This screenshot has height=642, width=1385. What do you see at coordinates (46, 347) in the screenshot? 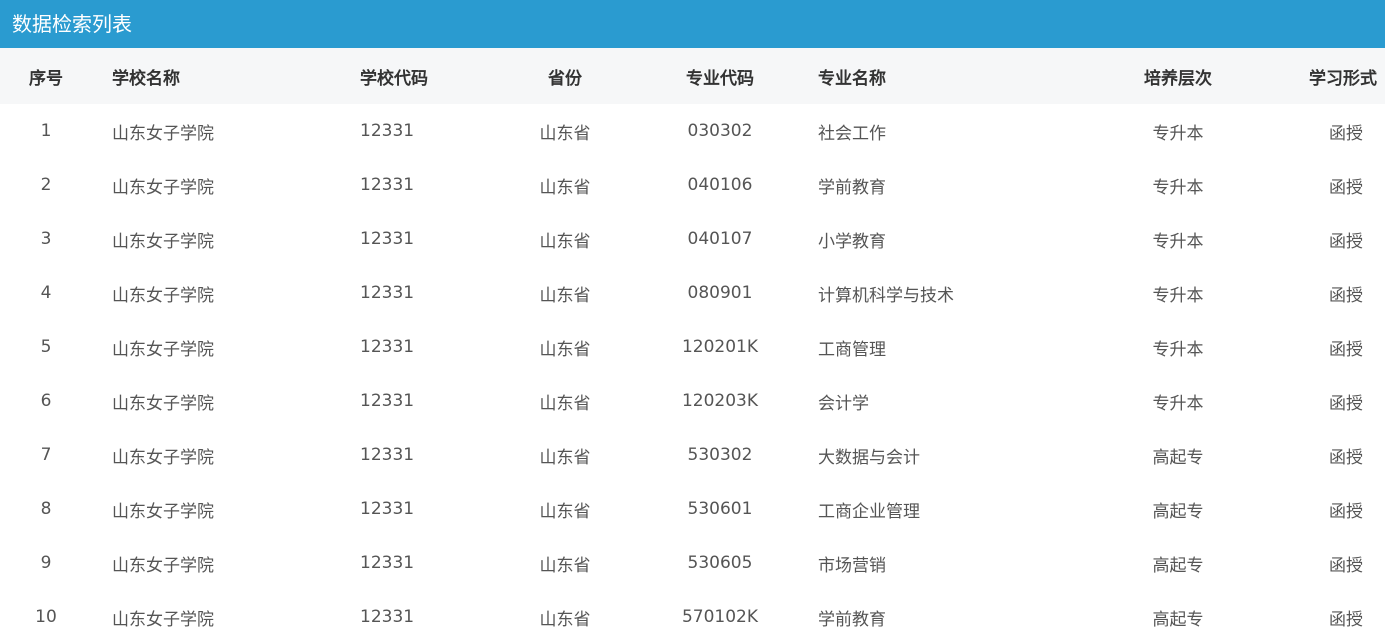
I see `cell-index: 5` at bounding box center [46, 347].